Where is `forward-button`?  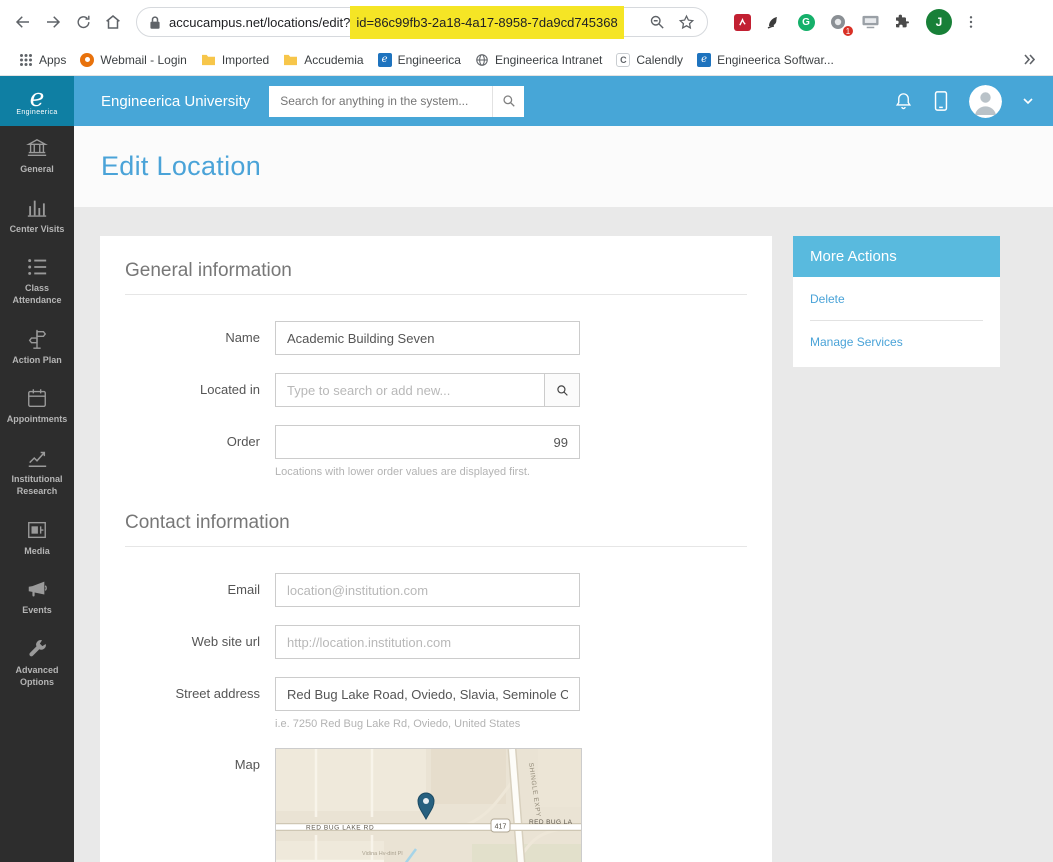
forward-button is located at coordinates (53, 22).